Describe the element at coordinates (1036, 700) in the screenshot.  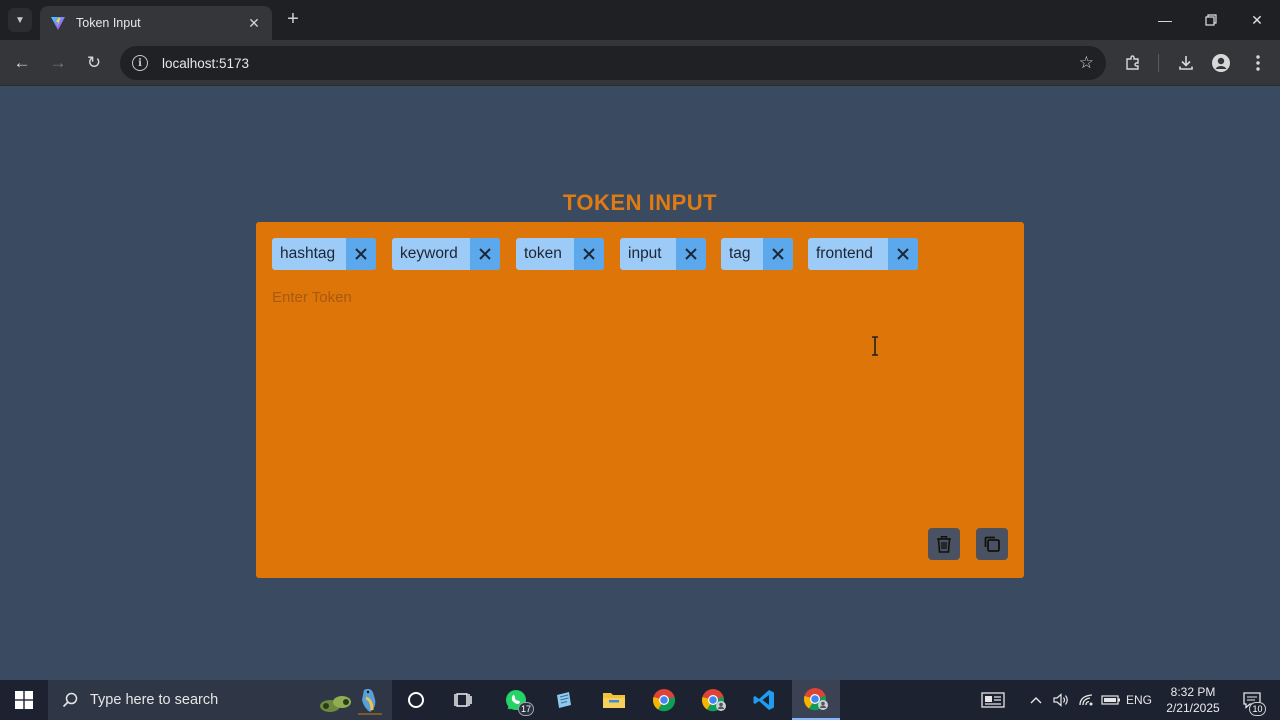
I see `tray-chevron-up-icon` at that location.